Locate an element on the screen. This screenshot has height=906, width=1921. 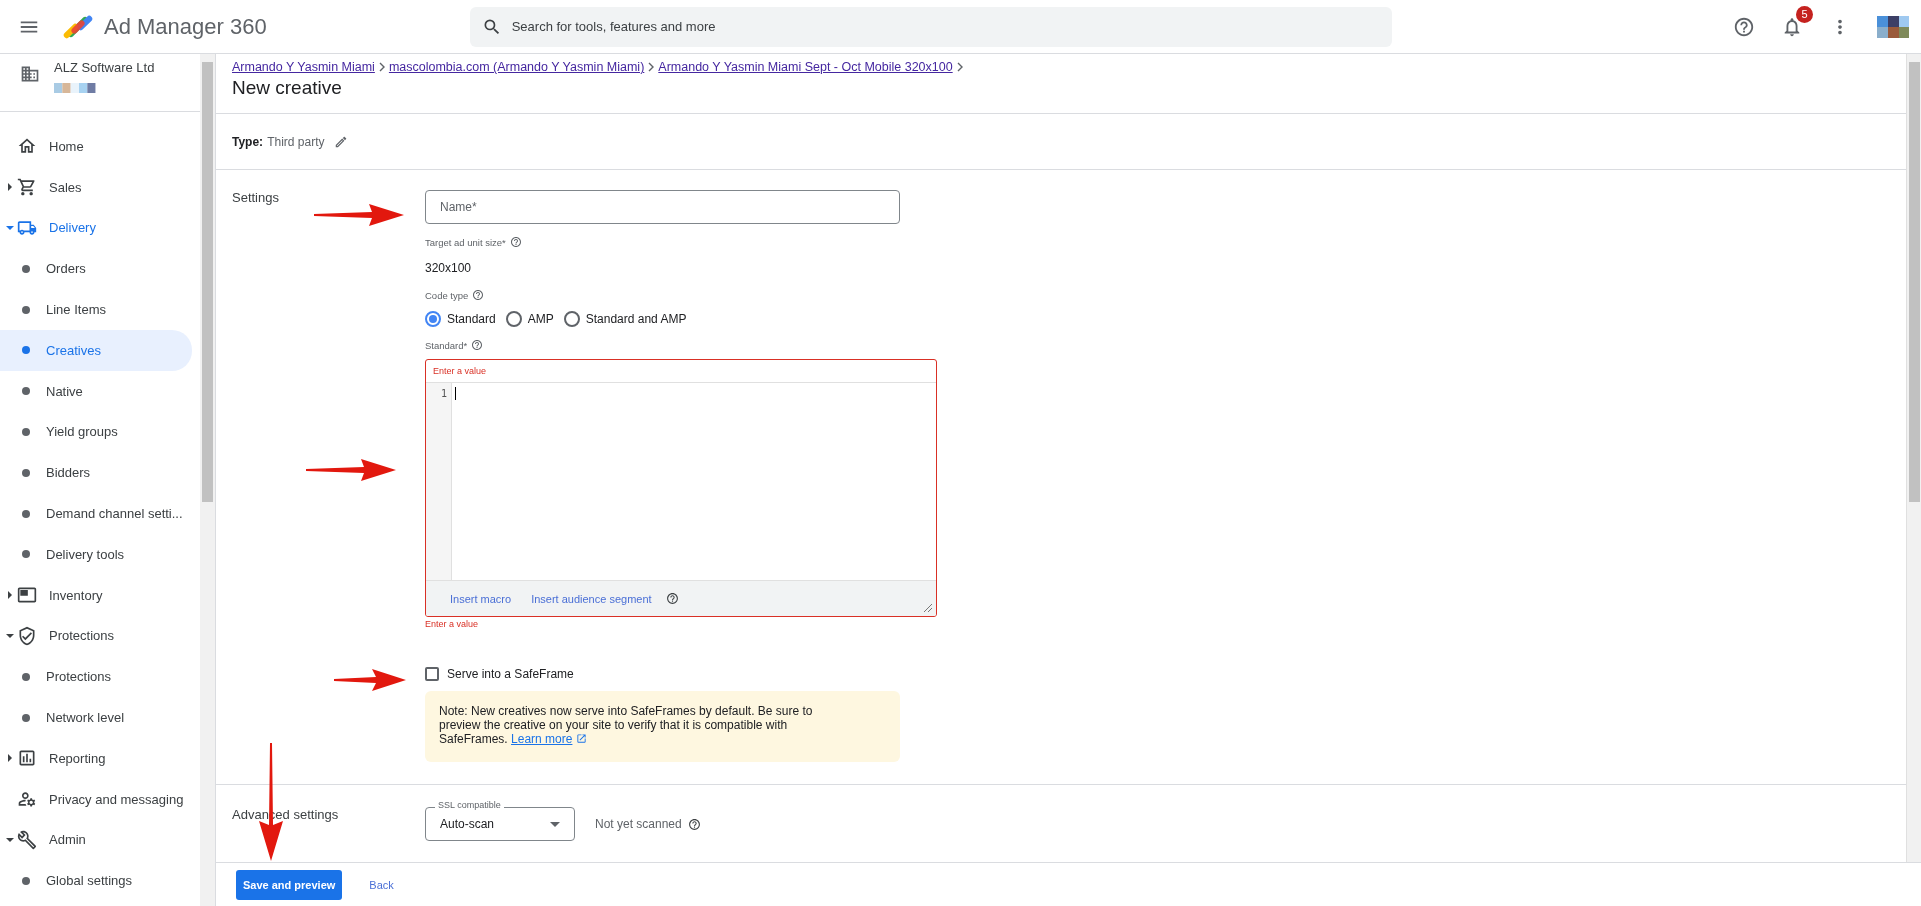
app-title: Ad Manager 360 is located at coordinates (185, 26).